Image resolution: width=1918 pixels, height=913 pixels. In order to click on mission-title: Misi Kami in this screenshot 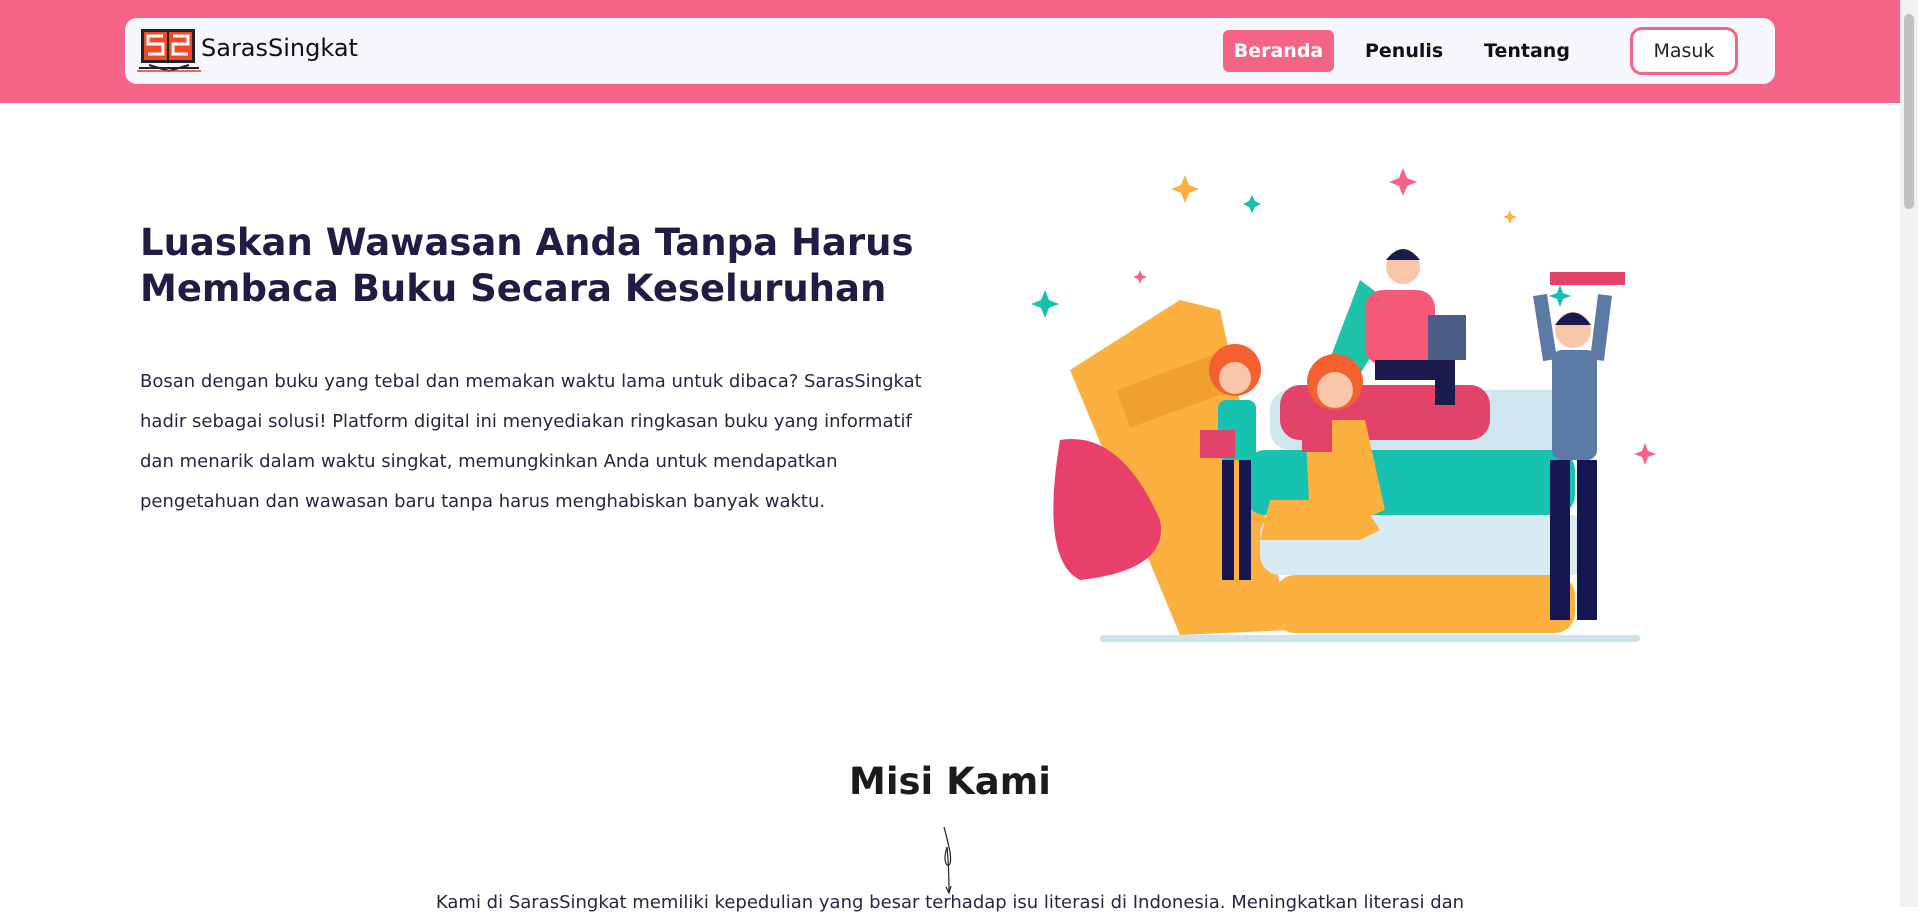, I will do `click(950, 781)`.